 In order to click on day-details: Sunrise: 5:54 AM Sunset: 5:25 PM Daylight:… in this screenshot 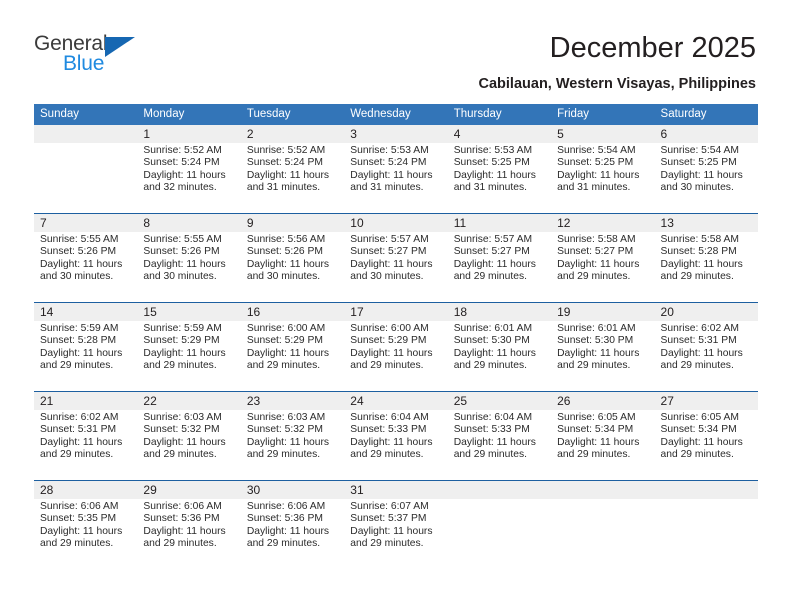, I will do `click(706, 169)`.